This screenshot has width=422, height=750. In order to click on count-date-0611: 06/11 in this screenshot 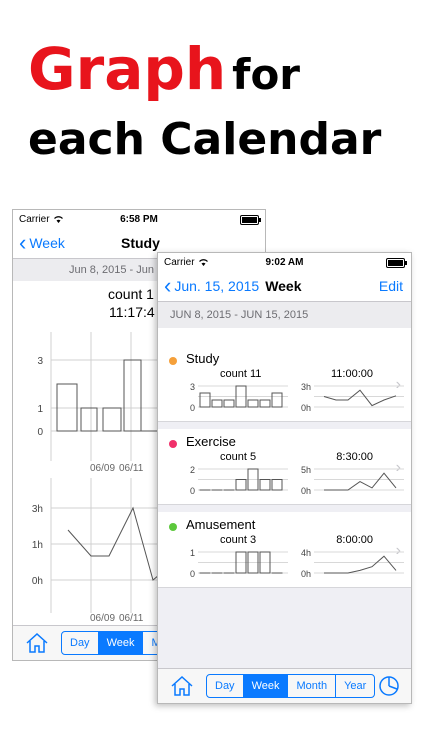, I will do `click(131, 468)`.